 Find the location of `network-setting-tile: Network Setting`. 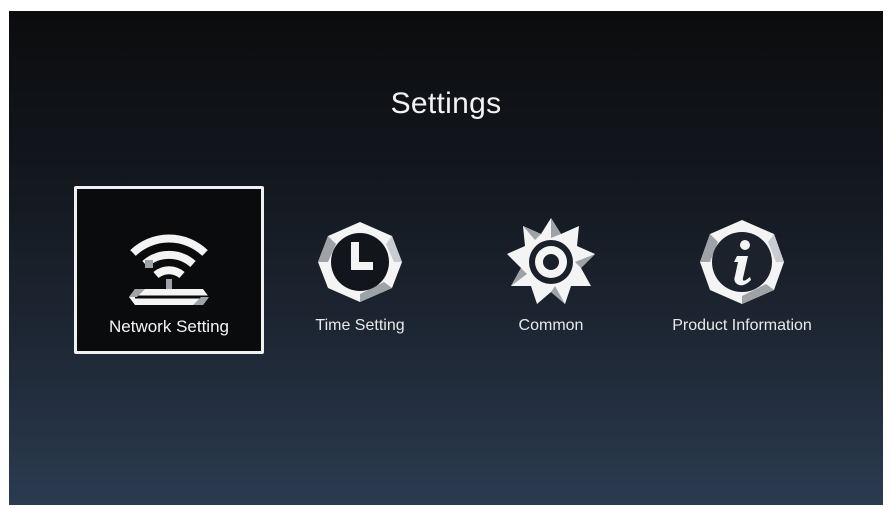

network-setting-tile: Network Setting is located at coordinates (169, 270).